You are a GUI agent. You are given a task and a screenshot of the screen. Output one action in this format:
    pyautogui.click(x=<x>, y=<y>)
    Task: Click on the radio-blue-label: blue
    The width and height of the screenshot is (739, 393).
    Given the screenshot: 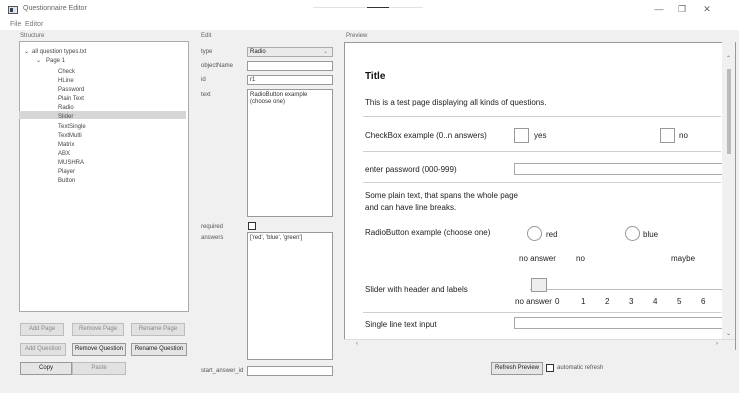 What is the action you would take?
    pyautogui.click(x=651, y=234)
    